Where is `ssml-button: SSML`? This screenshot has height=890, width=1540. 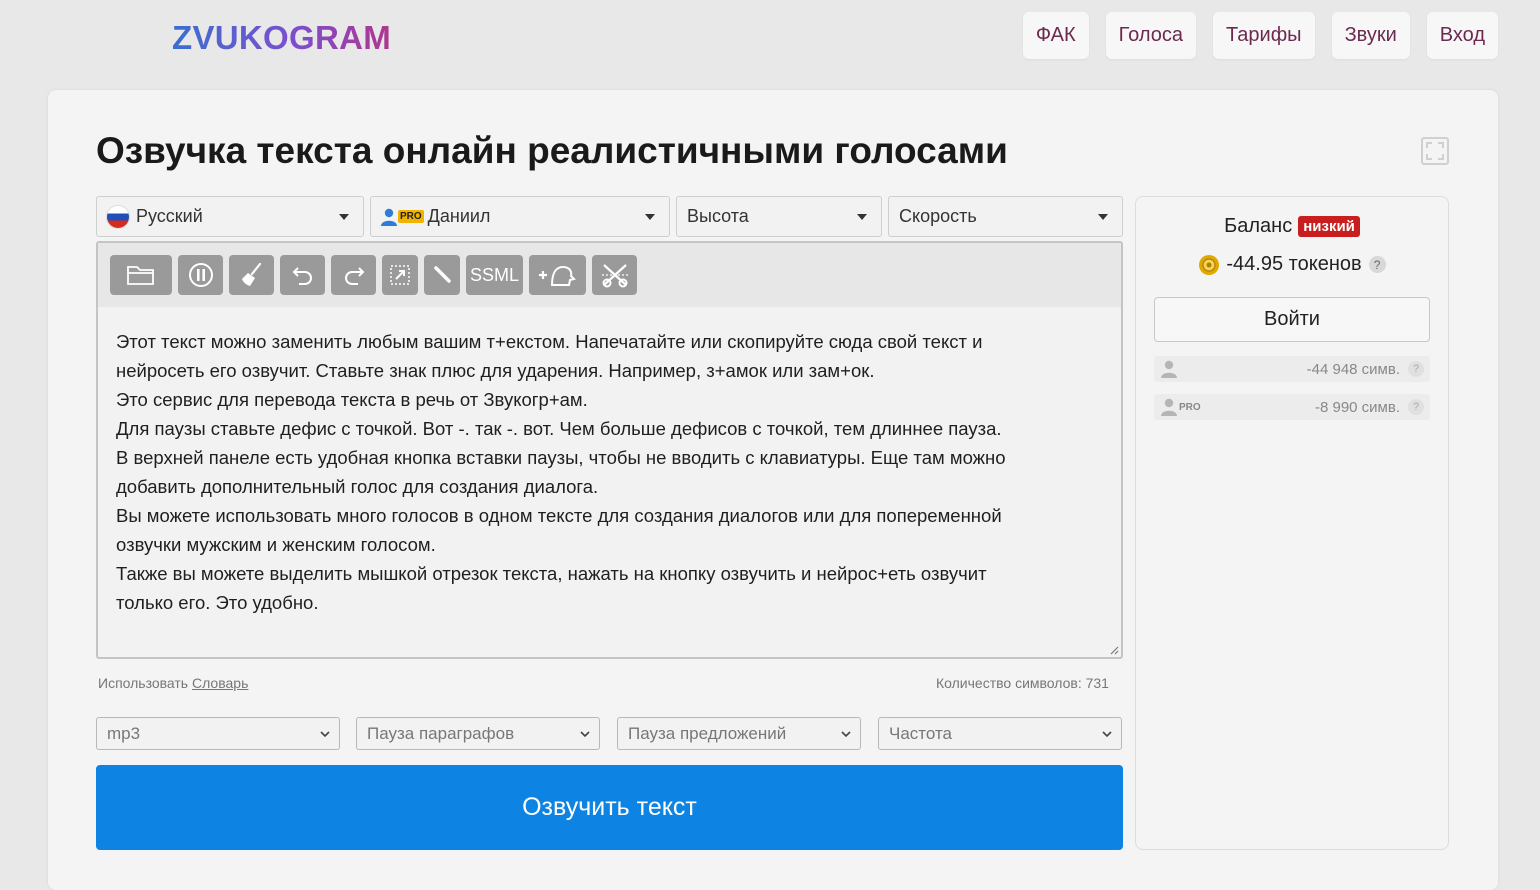
ssml-button: SSML is located at coordinates (494, 275).